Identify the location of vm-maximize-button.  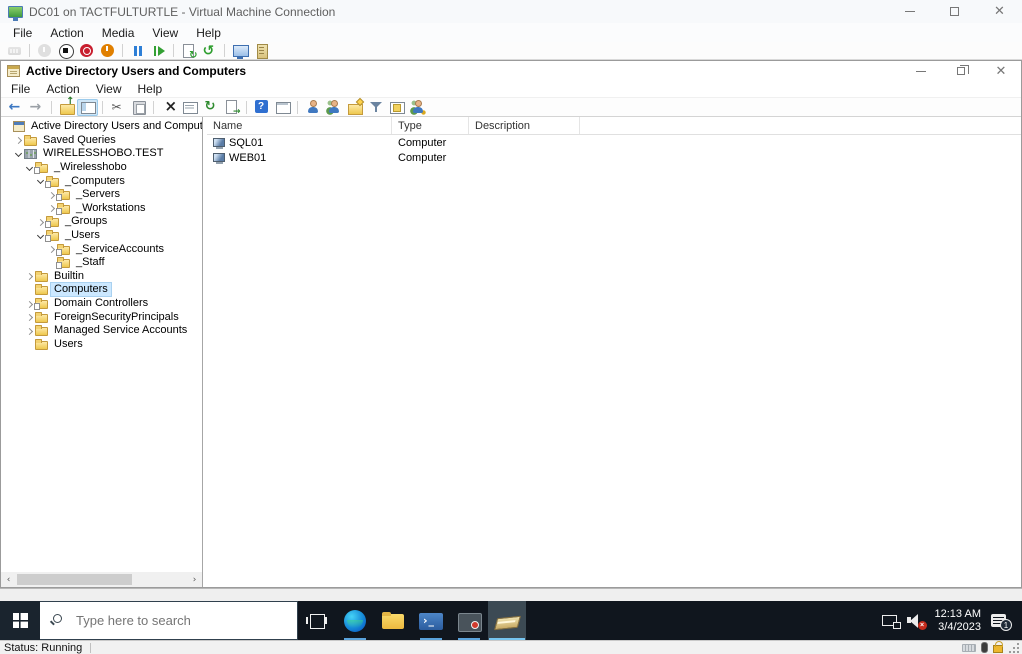
(954, 11).